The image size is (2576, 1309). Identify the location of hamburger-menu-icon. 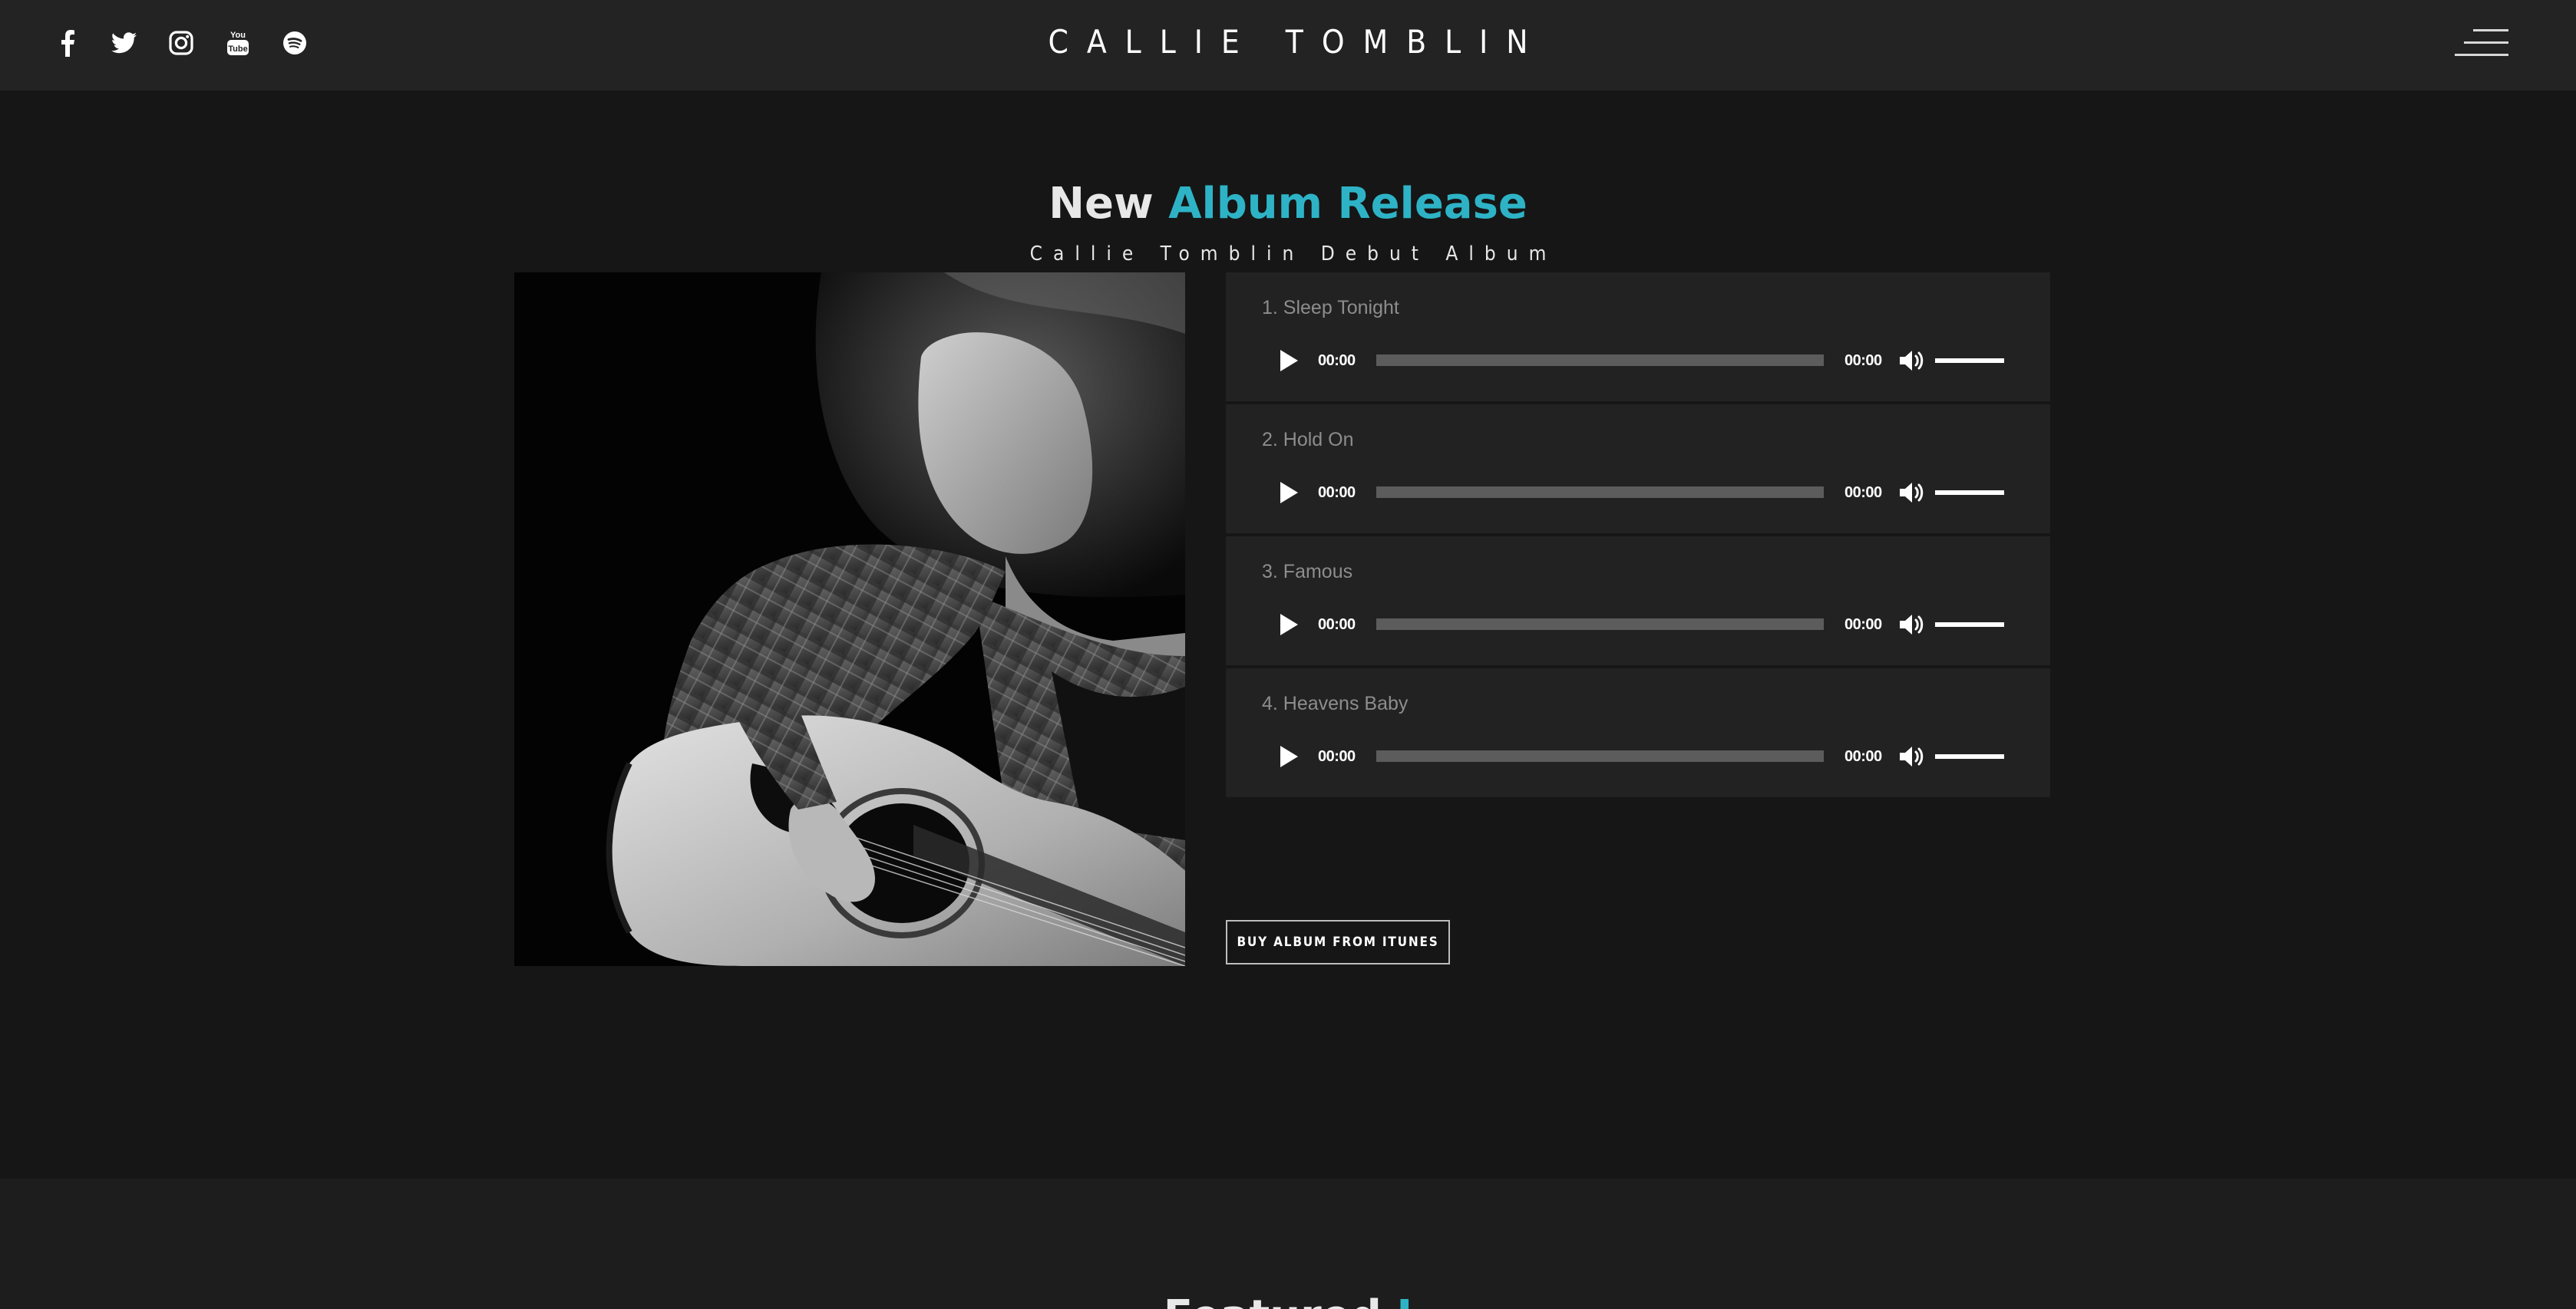
(2481, 42).